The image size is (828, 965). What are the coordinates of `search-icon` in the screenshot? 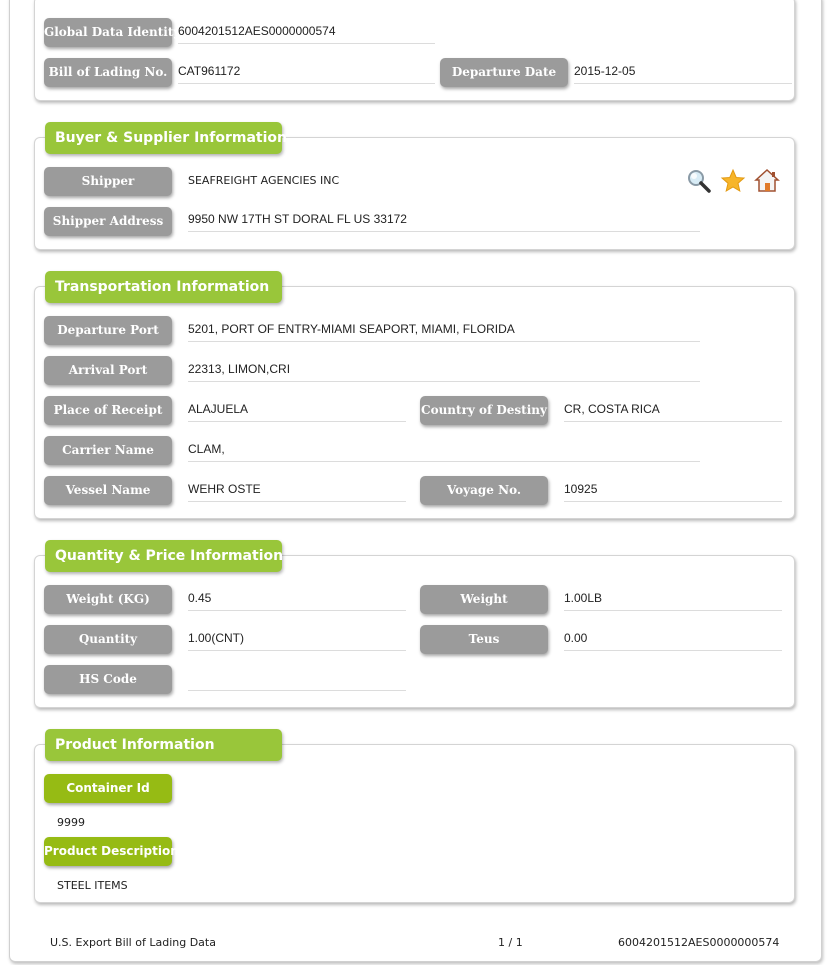 It's located at (699, 181).